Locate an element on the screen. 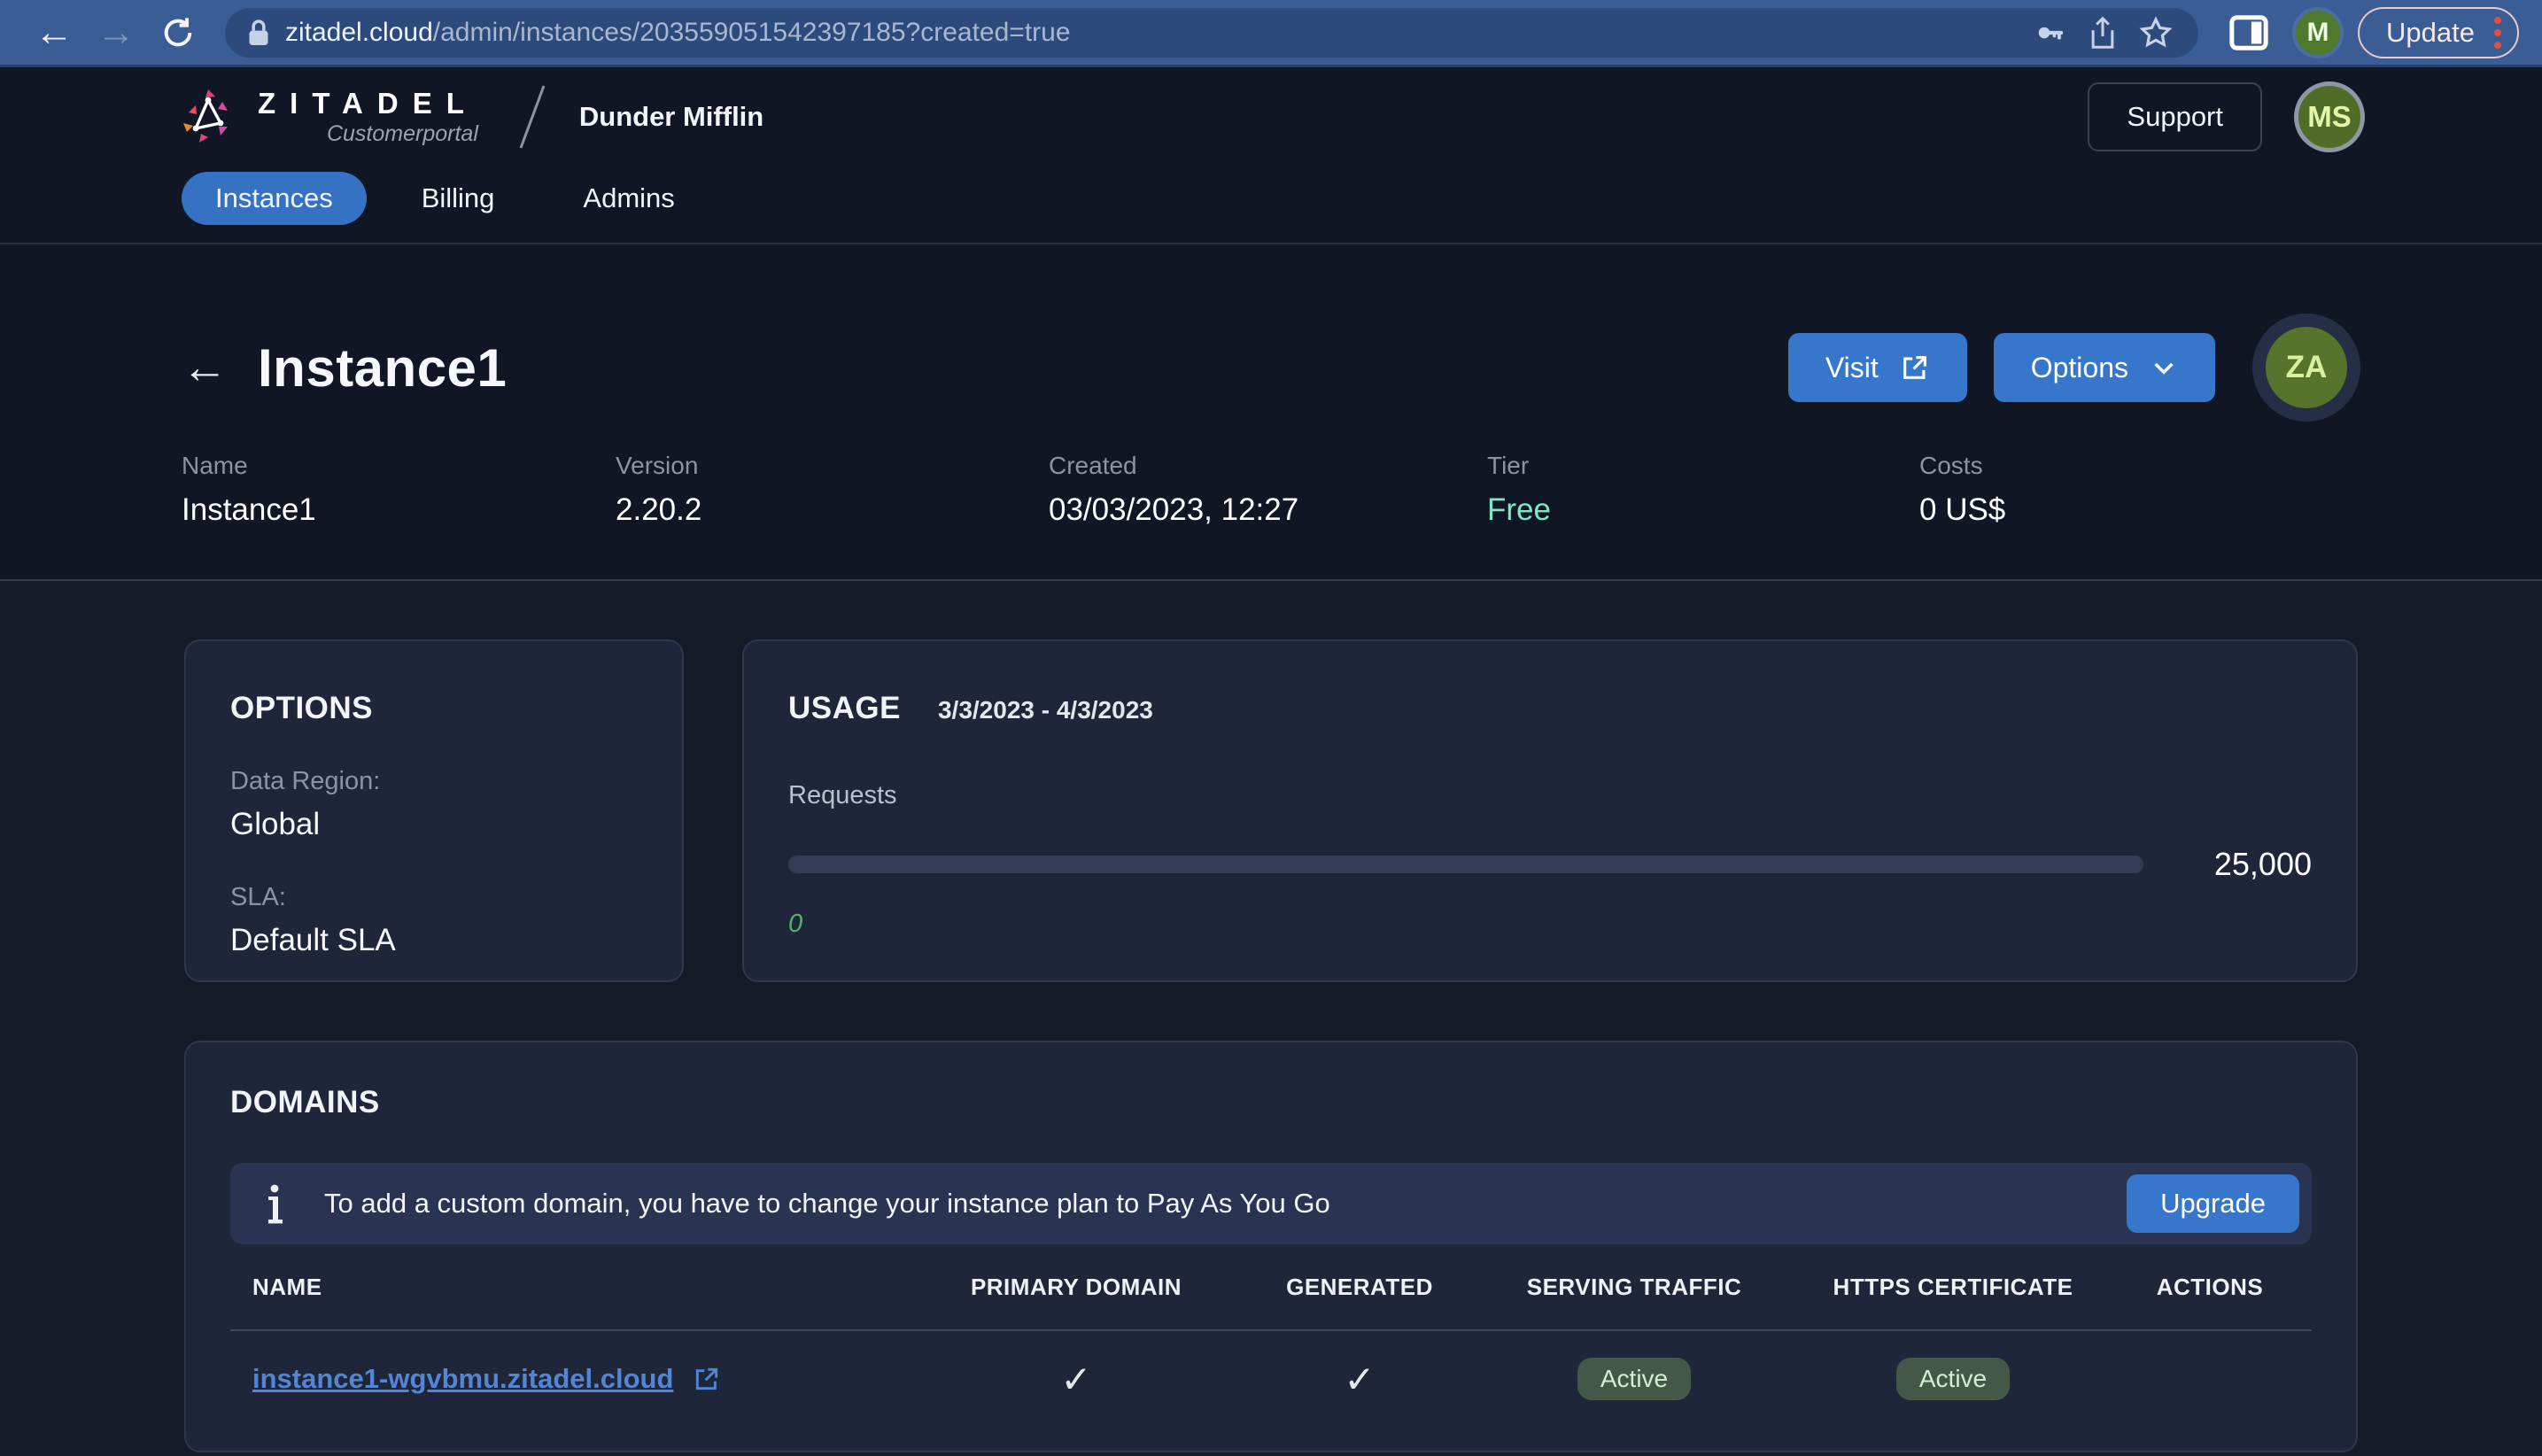 The width and height of the screenshot is (2542, 1456). support-button-label: Support is located at coordinates (2175, 117).